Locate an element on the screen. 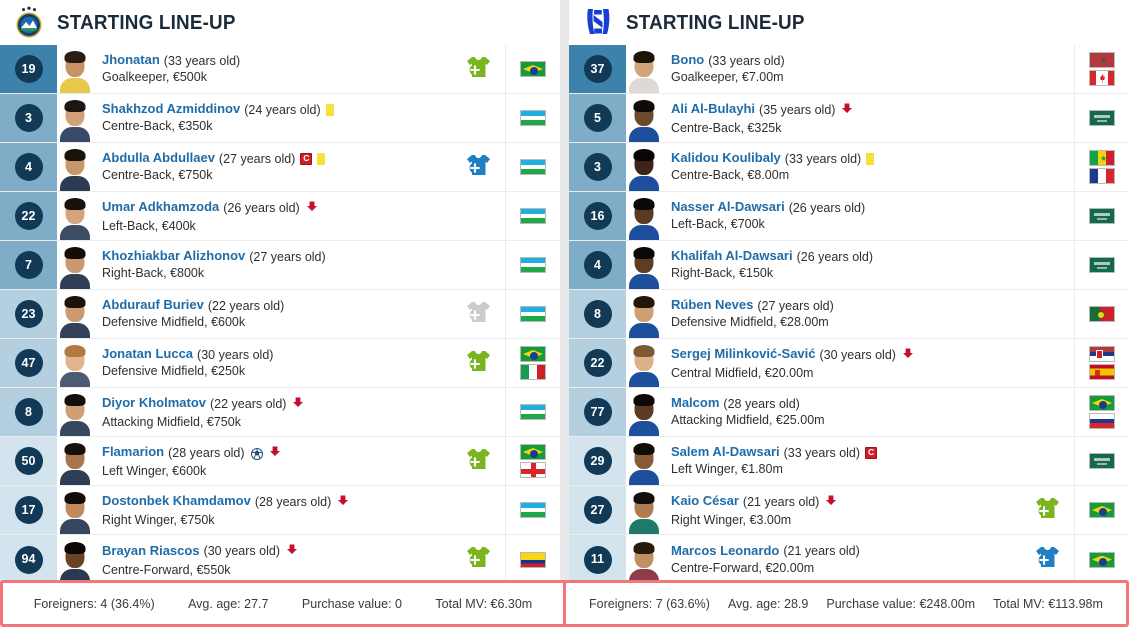 The height and width of the screenshot is (627, 1129). substitution-out-icon is located at coordinates (478, 314).